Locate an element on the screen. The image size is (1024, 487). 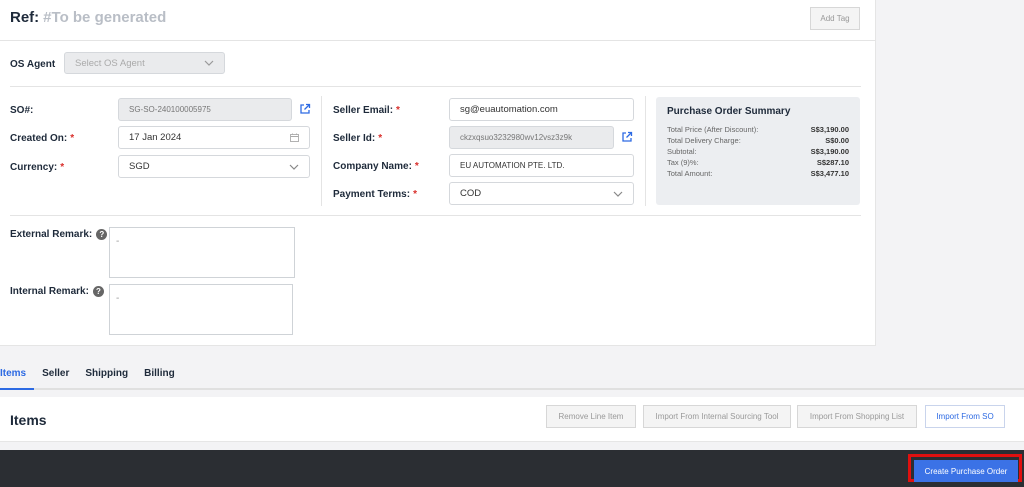
payment-terms-label: Payment Terms: * is located at coordinates (375, 194).